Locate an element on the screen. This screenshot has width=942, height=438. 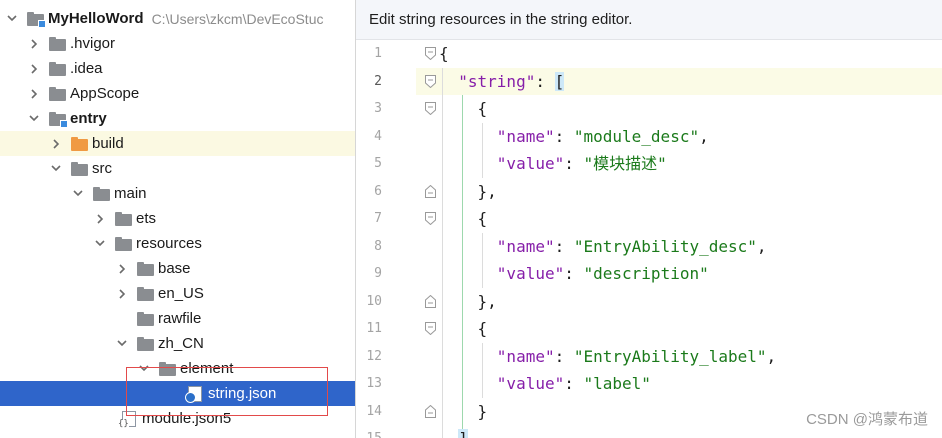
line-number: 6 is located at coordinates (378, 191).